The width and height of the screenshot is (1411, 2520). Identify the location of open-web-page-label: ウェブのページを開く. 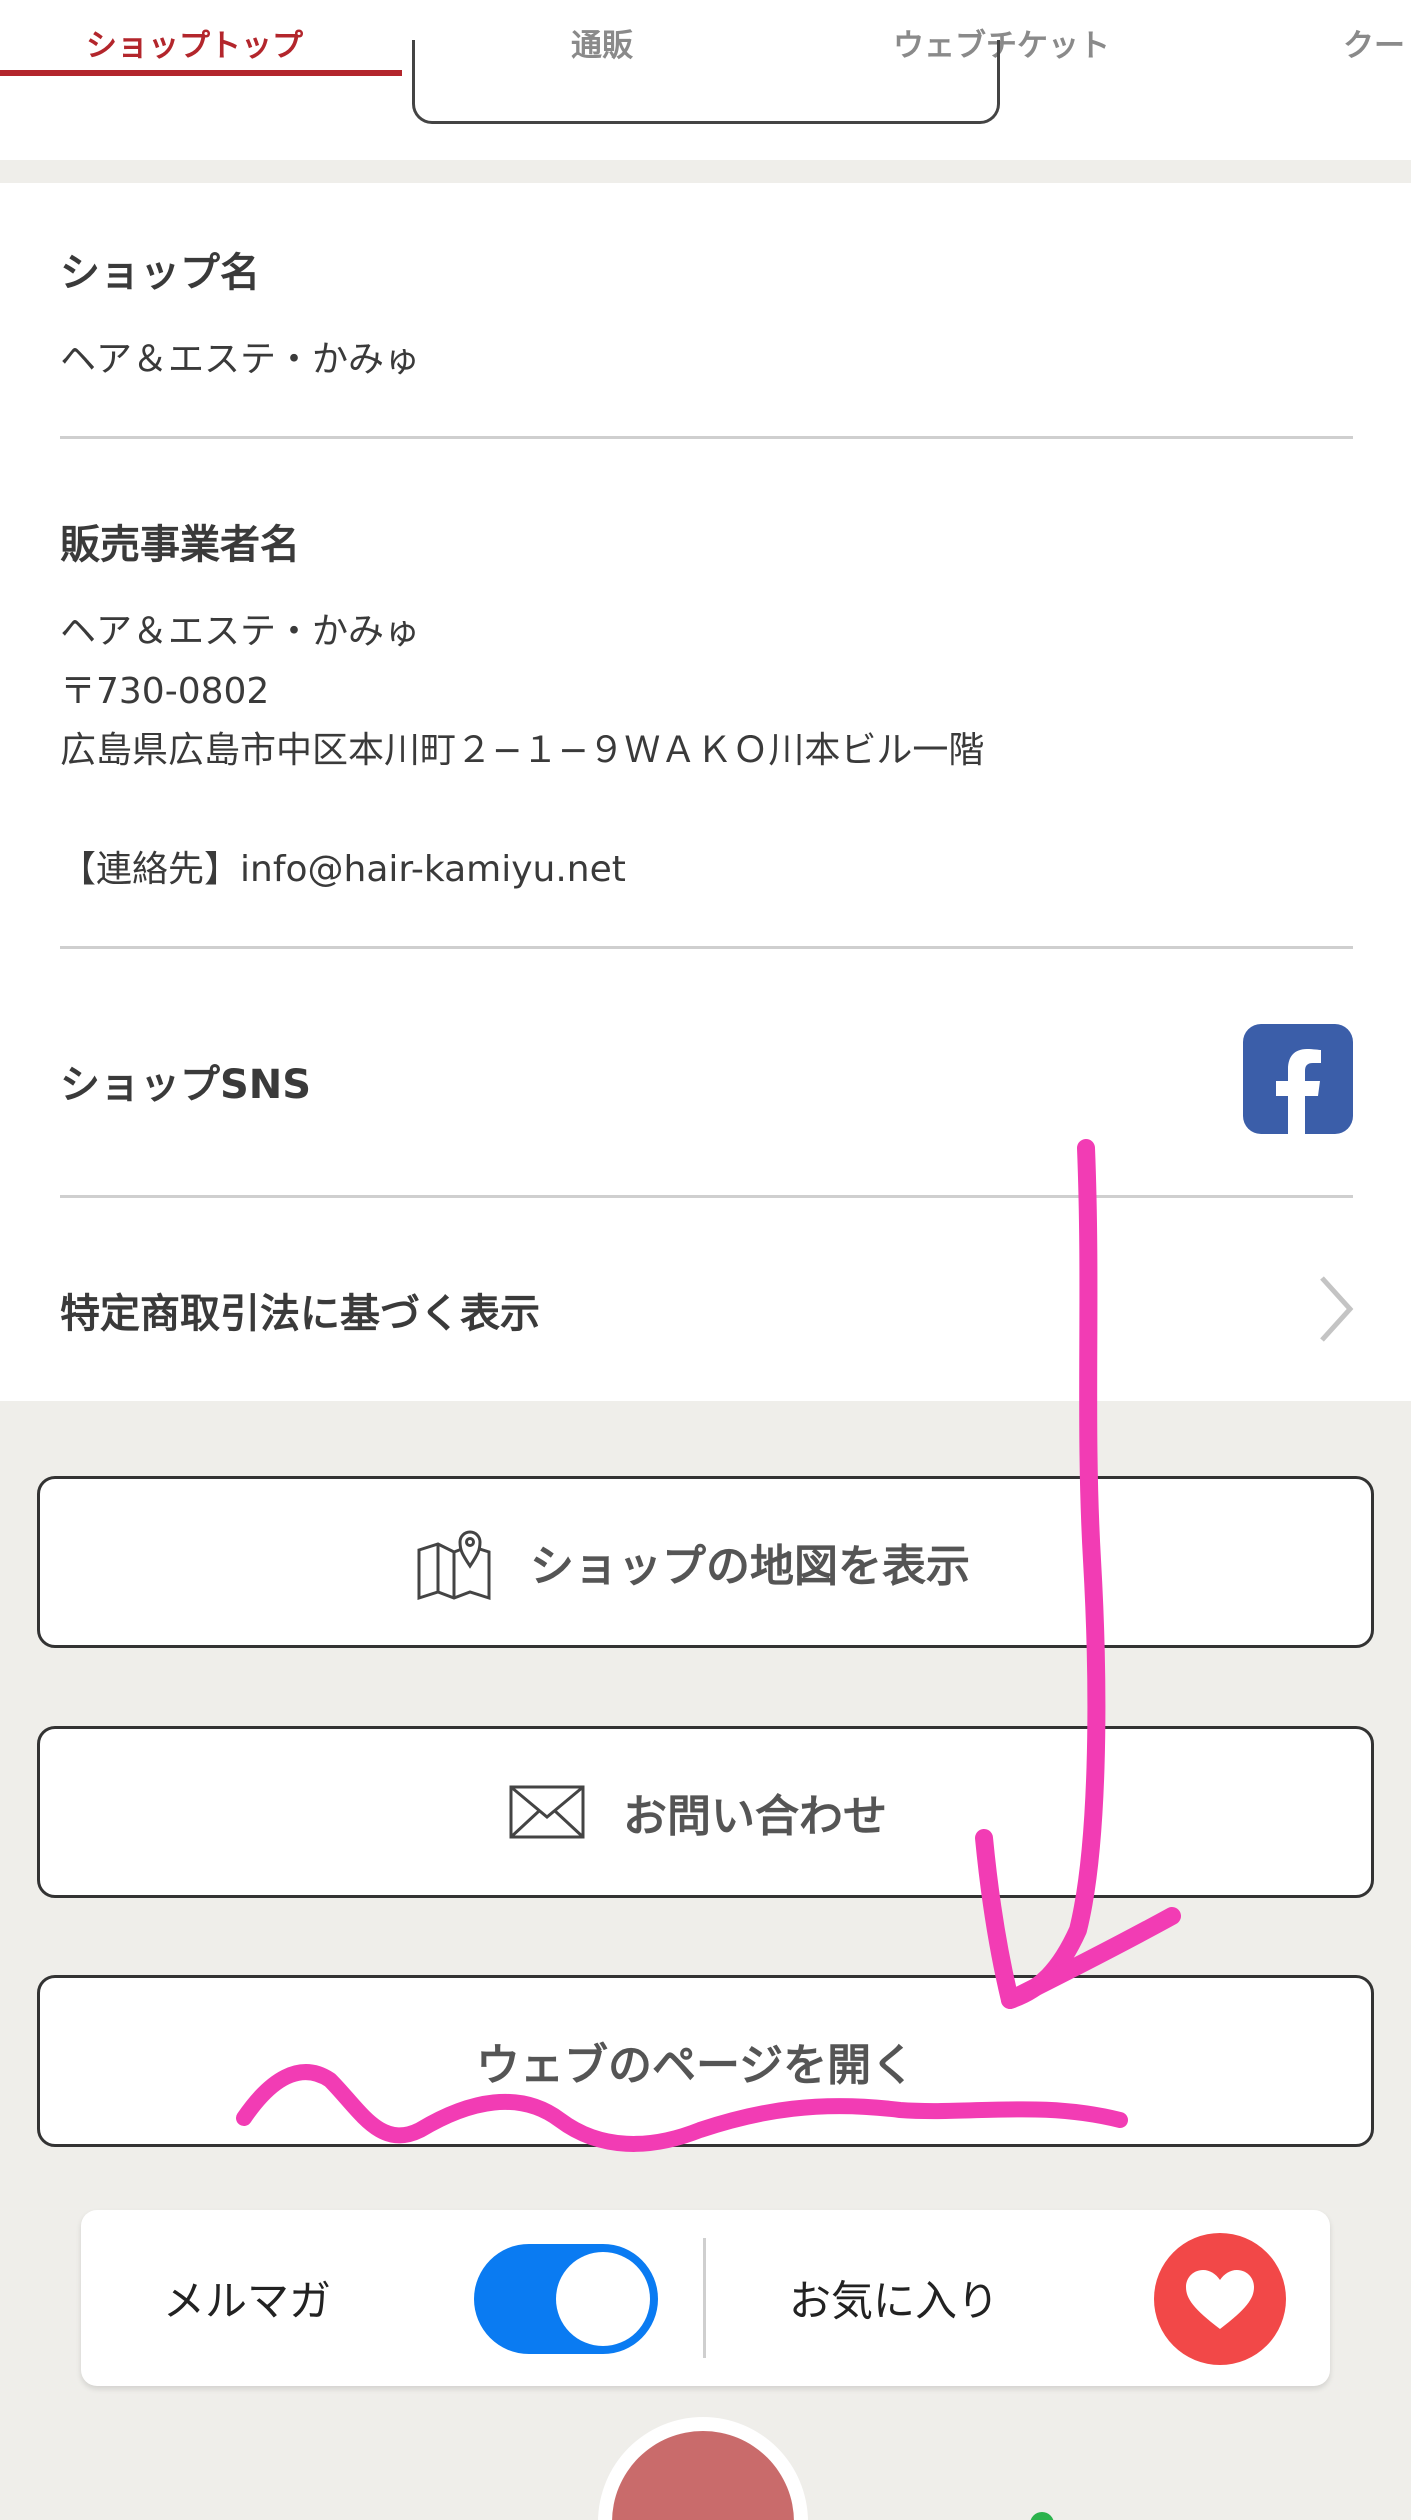
(696, 2065).